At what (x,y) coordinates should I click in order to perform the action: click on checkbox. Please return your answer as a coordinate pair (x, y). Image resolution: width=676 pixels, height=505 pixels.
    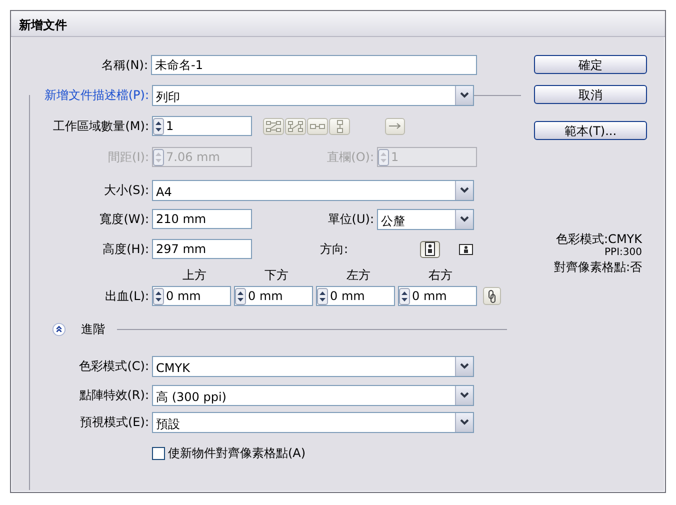
    Looking at the image, I should click on (158, 453).